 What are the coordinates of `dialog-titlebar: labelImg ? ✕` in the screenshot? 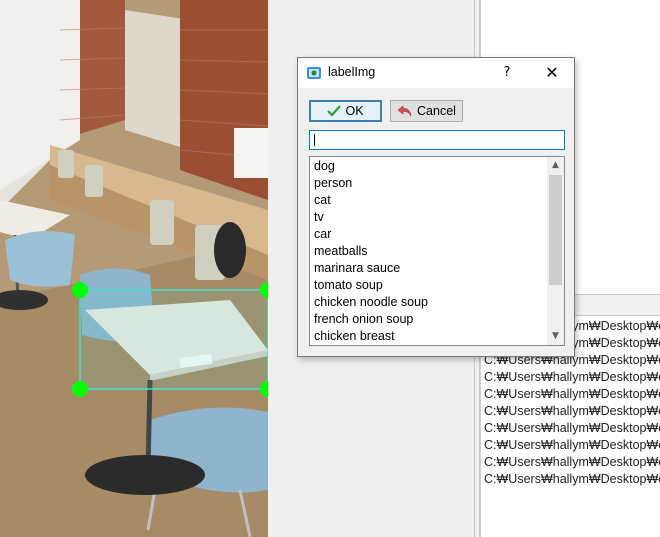 It's located at (436, 73).